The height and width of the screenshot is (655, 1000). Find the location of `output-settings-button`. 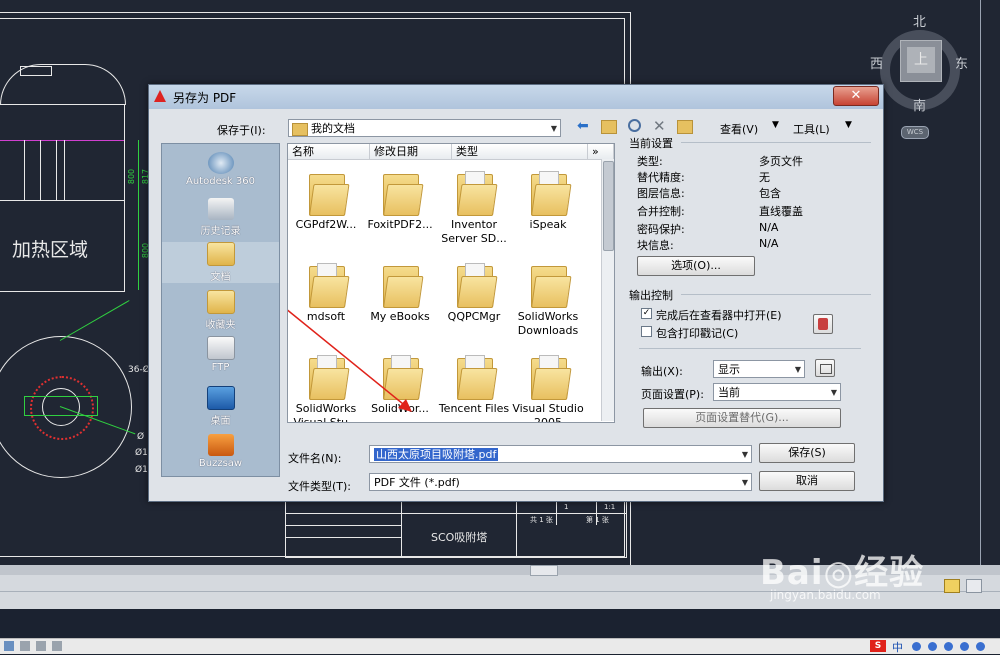

output-settings-button is located at coordinates (825, 368).